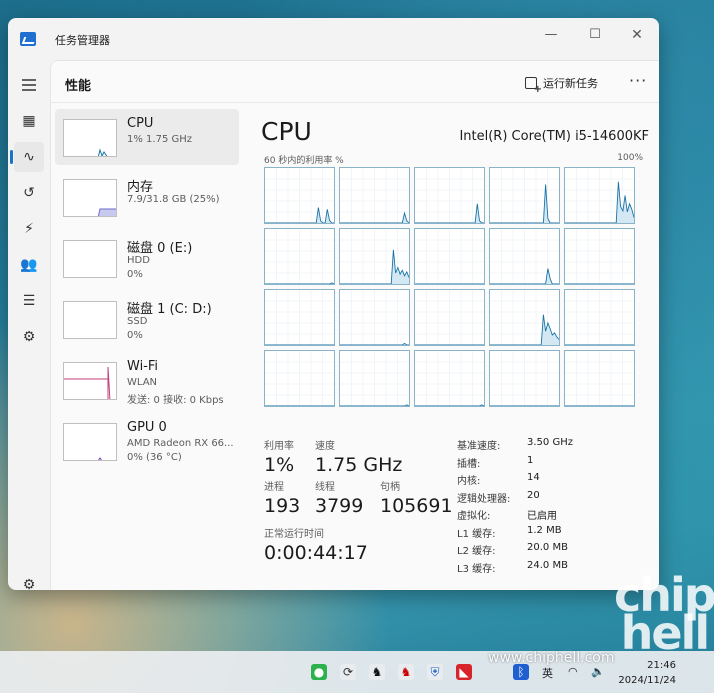 This screenshot has height=693, width=714. What do you see at coordinates (377, 672) in the screenshot?
I see `qq-icon: ♞` at bounding box center [377, 672].